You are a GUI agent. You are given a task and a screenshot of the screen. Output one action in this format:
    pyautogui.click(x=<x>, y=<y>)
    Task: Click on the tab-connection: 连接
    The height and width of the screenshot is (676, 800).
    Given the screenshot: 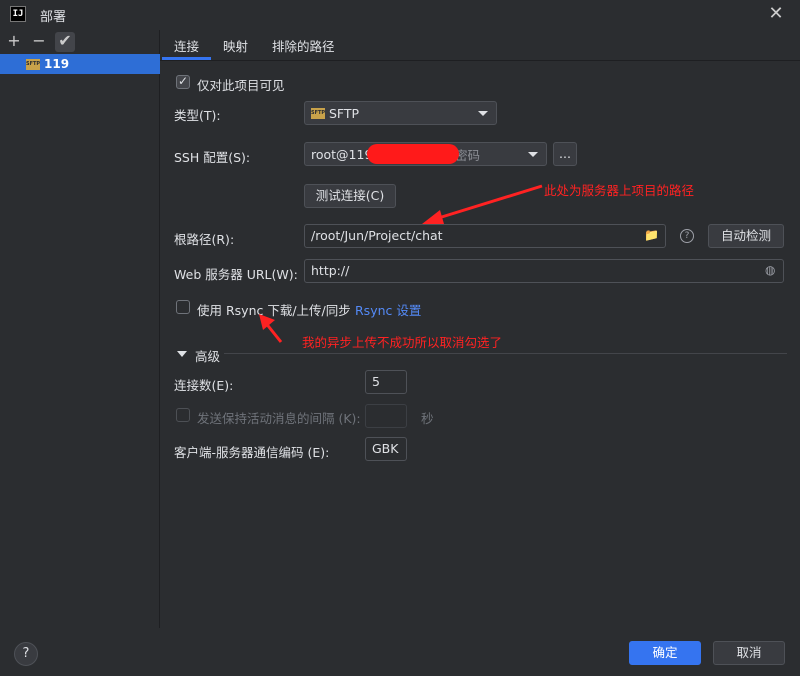 What is the action you would take?
    pyautogui.click(x=187, y=45)
    